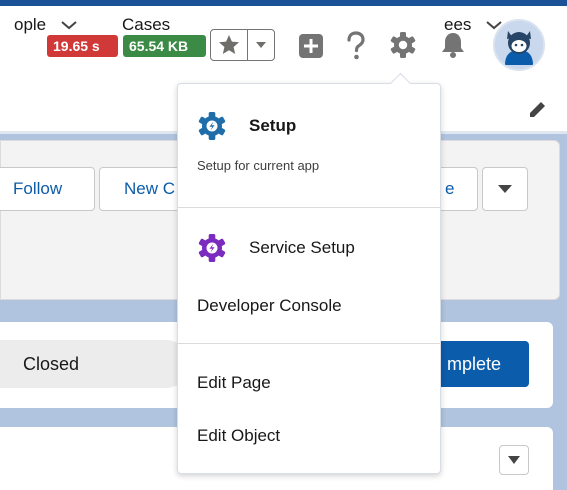  I want to click on menu-item-service-setup: Service Setup, so click(309, 248).